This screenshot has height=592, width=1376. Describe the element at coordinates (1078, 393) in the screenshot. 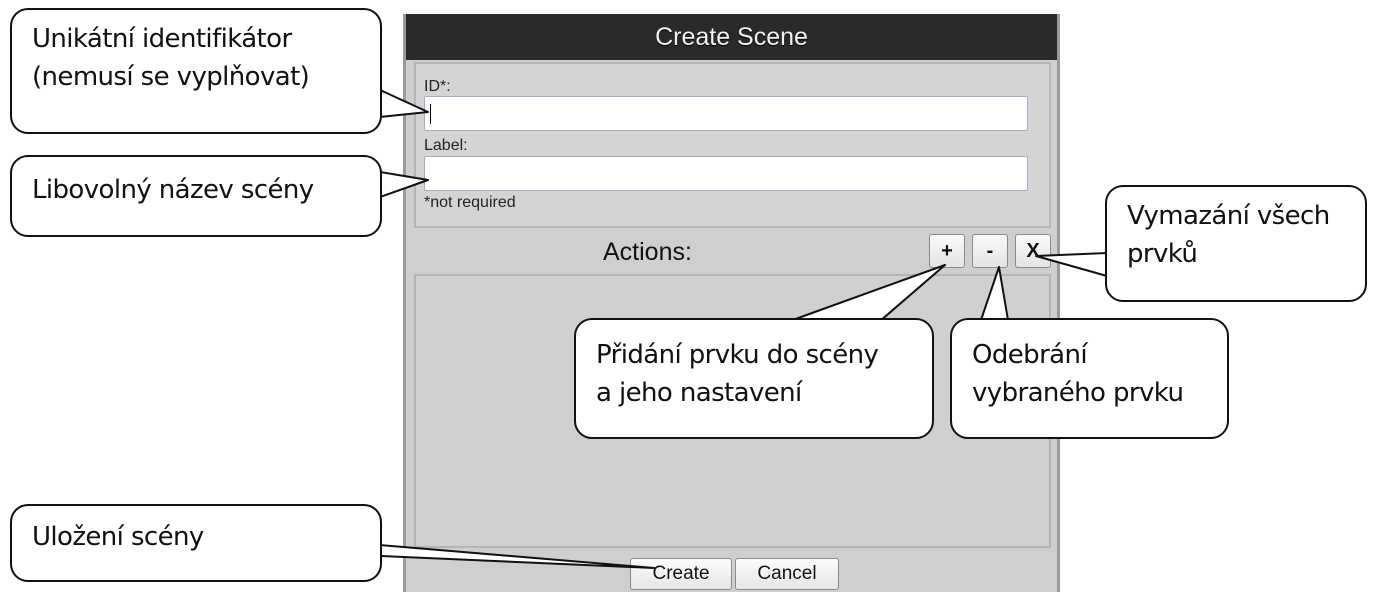

I see `remove-callout-line2: vybraného prvku` at that location.